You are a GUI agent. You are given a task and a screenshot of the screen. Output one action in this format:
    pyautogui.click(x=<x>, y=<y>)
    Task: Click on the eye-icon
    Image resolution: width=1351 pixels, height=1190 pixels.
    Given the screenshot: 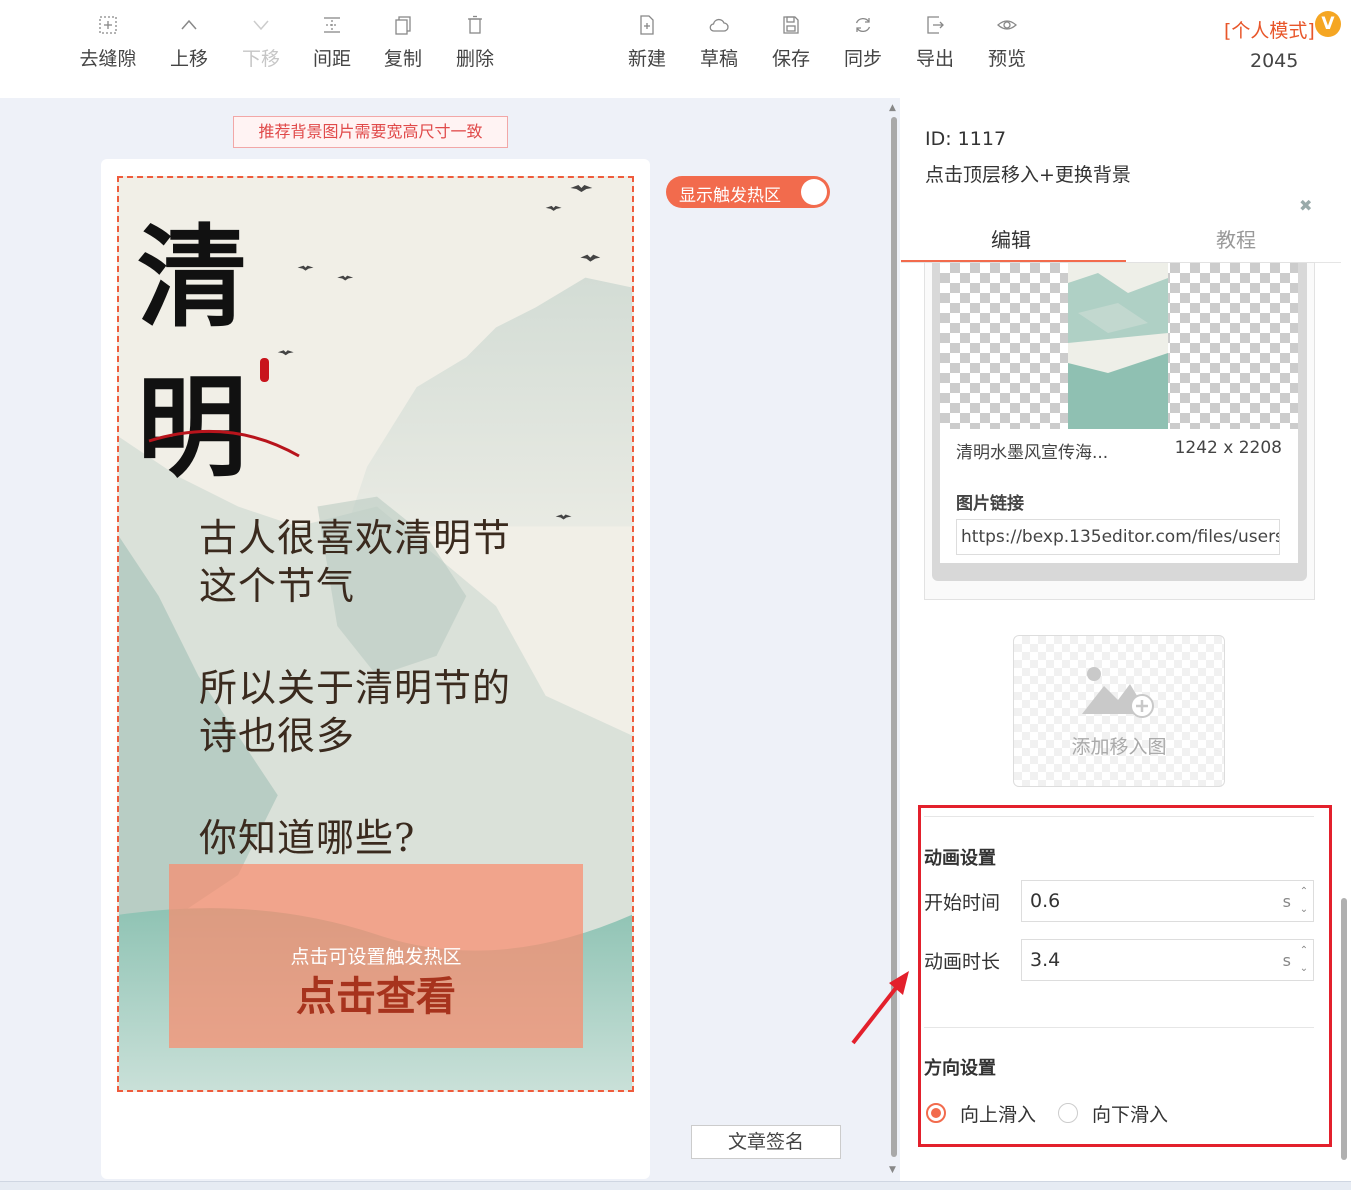 What is the action you would take?
    pyautogui.click(x=1007, y=25)
    